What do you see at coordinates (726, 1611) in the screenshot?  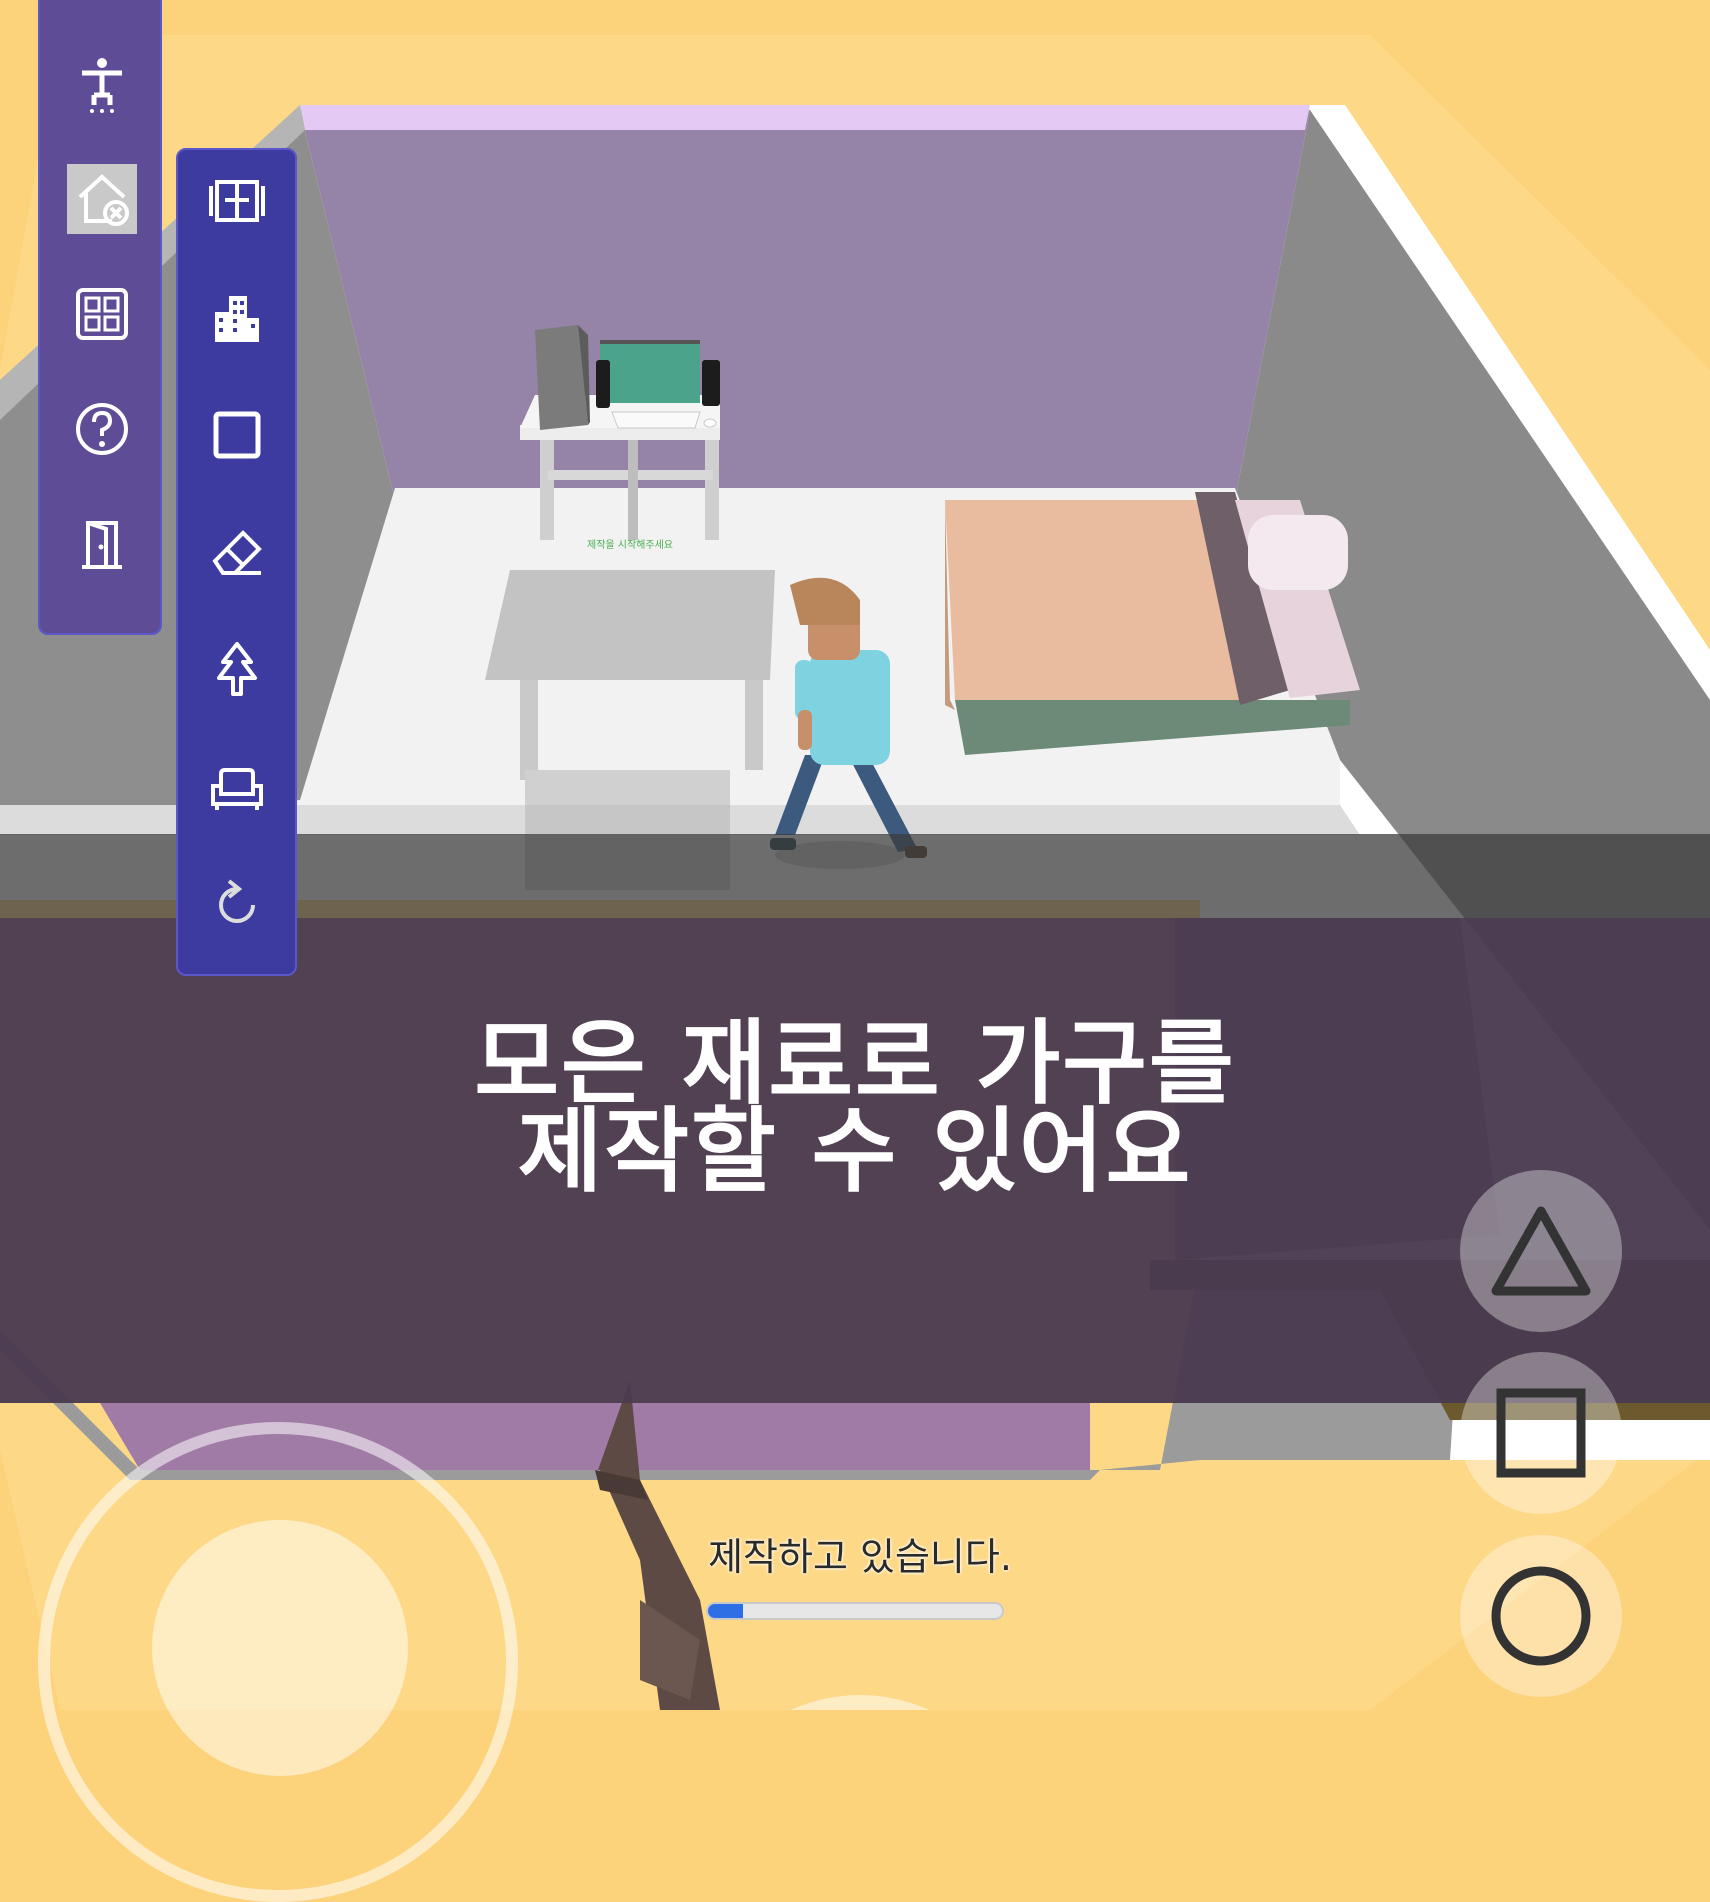 I see `crafting-progress-fill` at bounding box center [726, 1611].